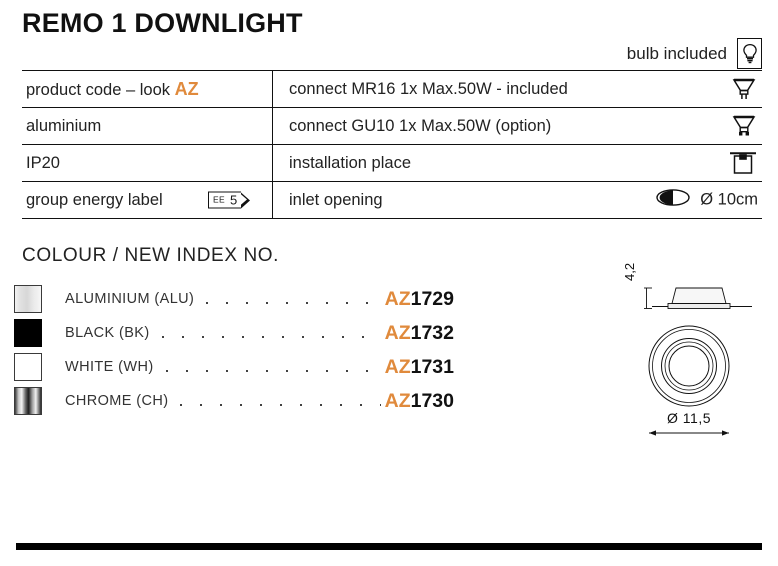 The image size is (778, 566). Describe the element at coordinates (517, 163) in the screenshot. I see `spec-cell-installation-place: installation place` at that location.